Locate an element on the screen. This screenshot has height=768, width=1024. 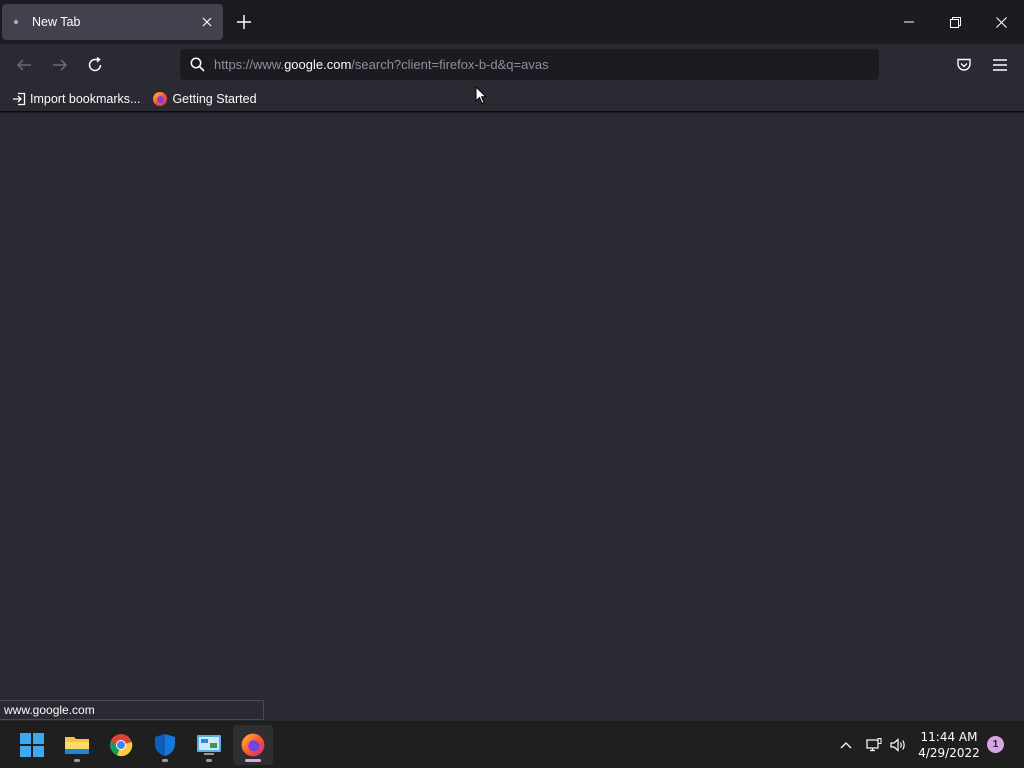
clock-time: 11:44 AM is located at coordinates (949, 737).